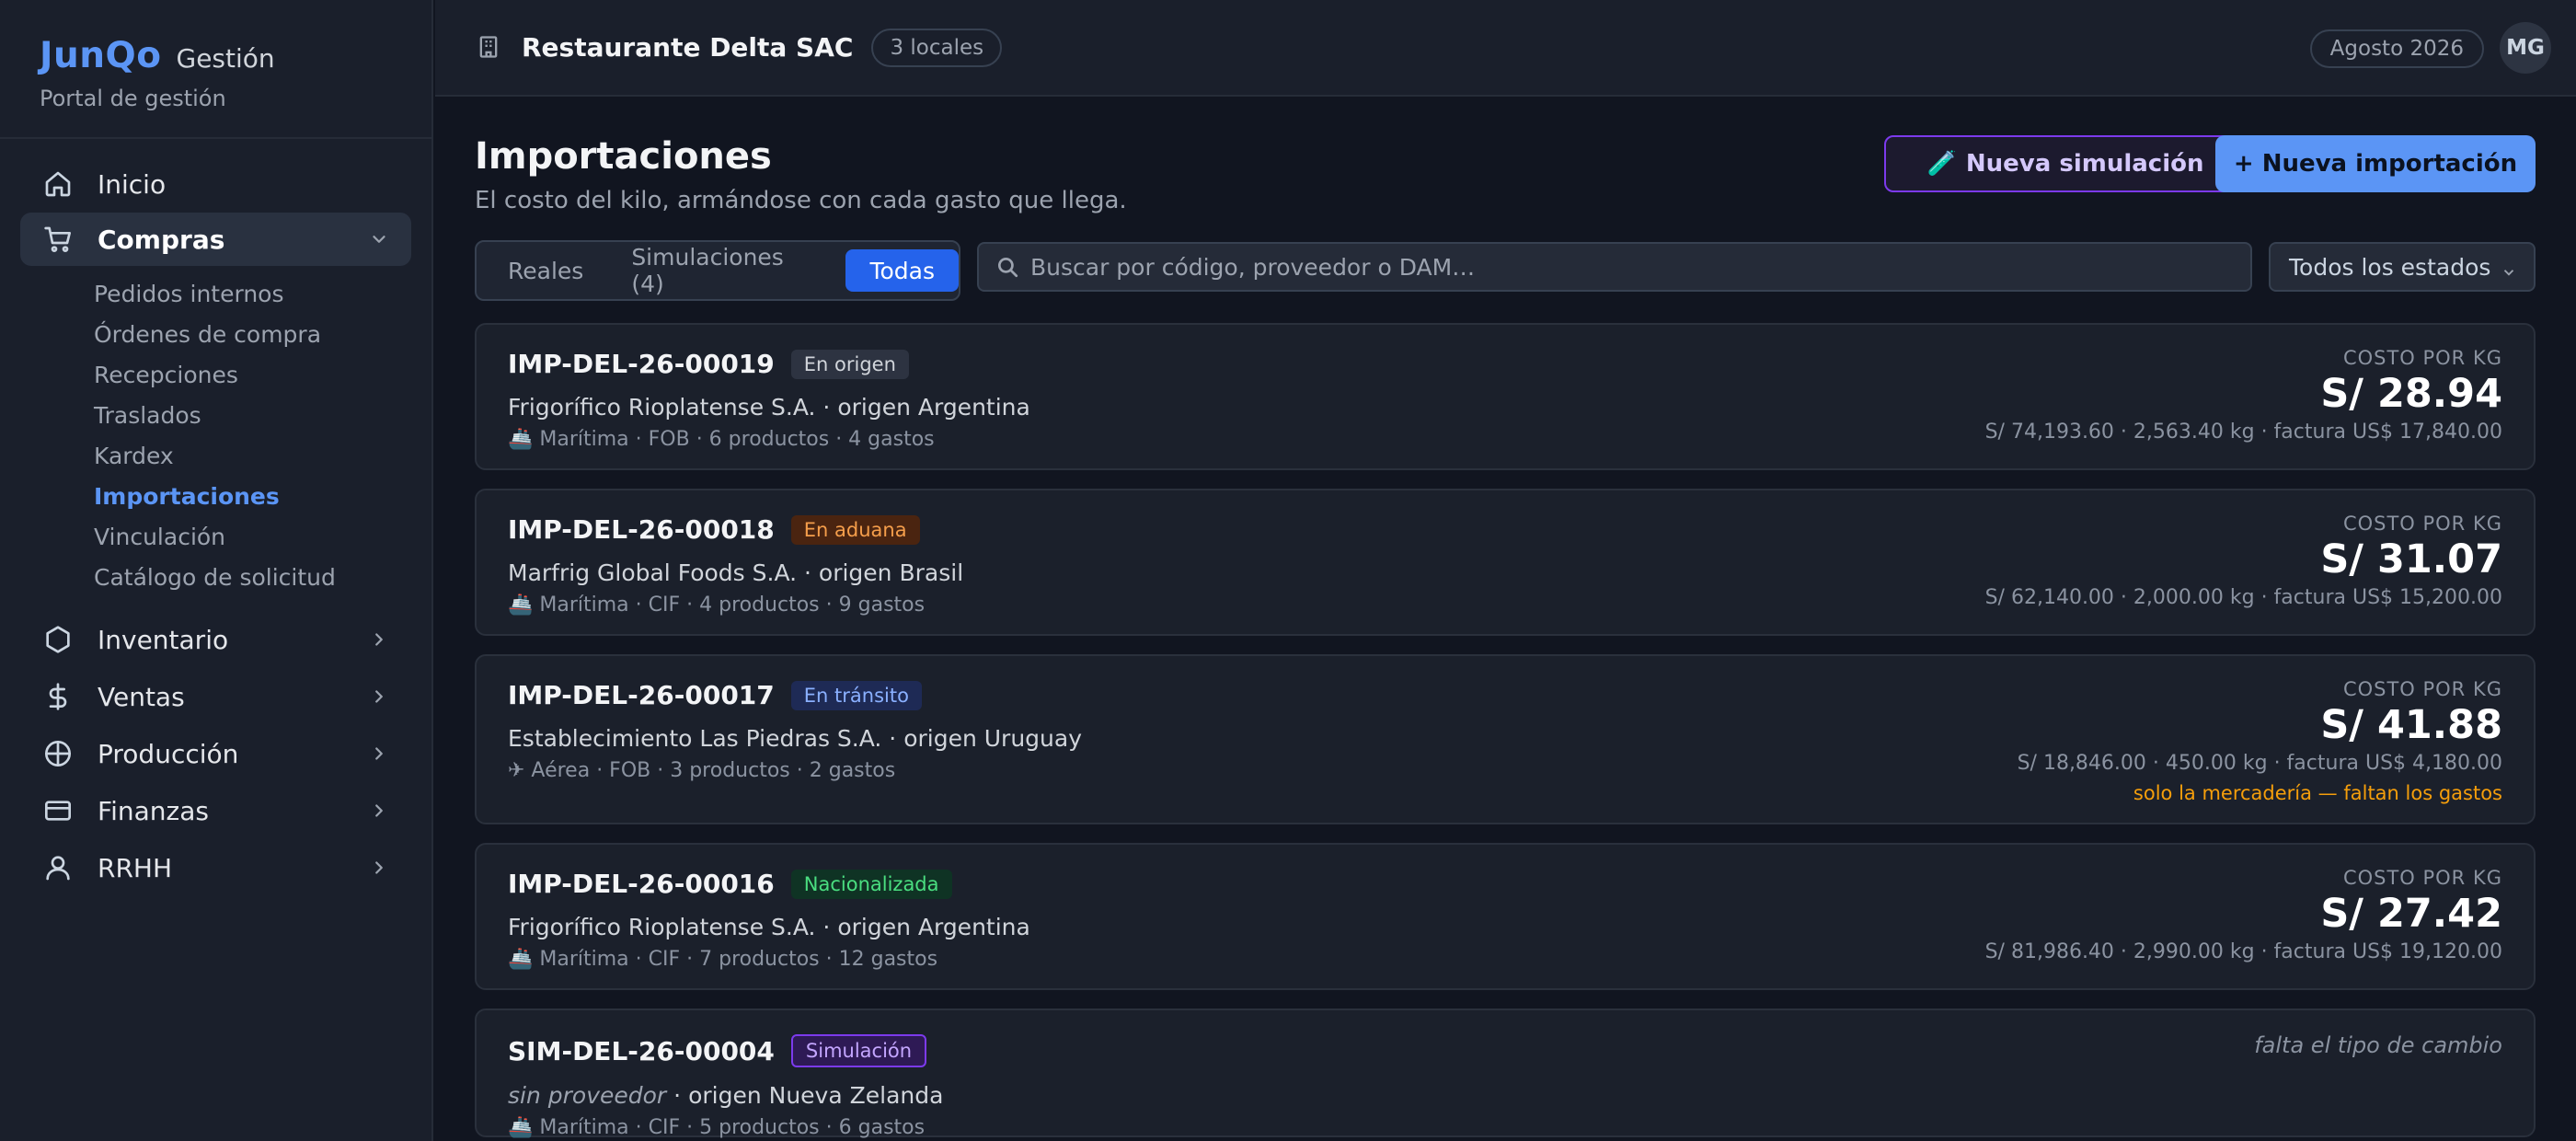 Image resolution: width=2576 pixels, height=1141 pixels. Describe the element at coordinates (141, 697) in the screenshot. I see `sidebar-item-label: Ventas` at that location.